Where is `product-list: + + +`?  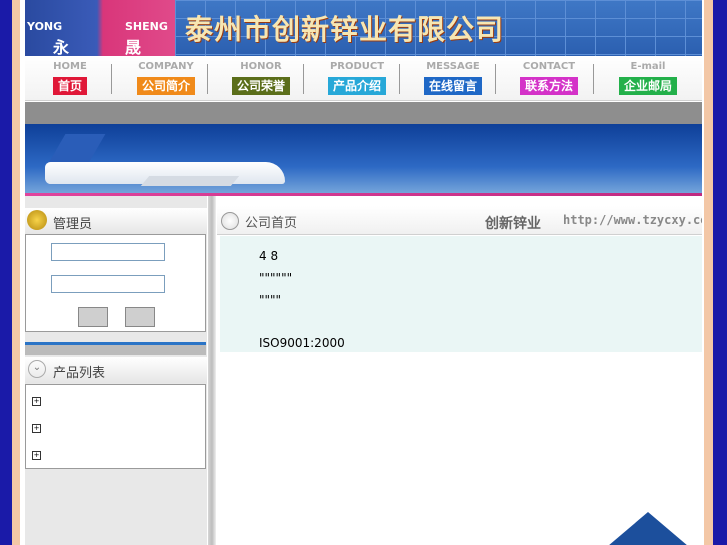
product-list: + + + is located at coordinates (115, 426).